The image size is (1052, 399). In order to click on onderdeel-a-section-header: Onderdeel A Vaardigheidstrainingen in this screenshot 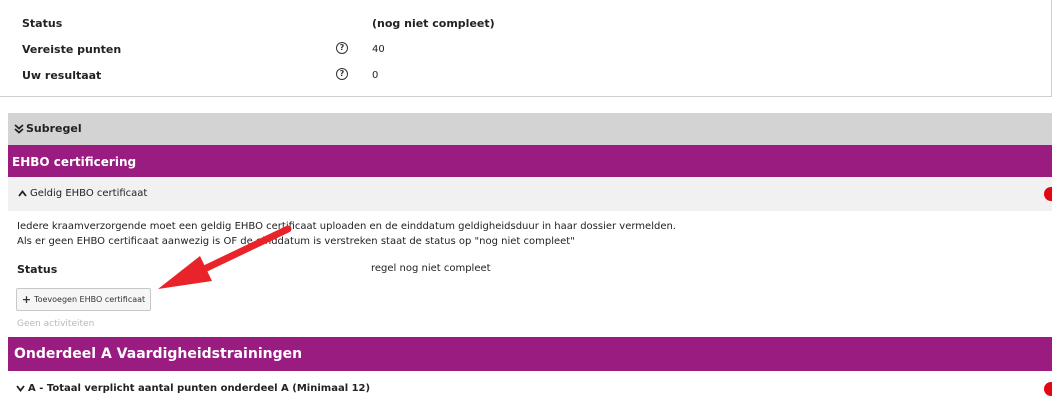, I will do `click(530, 354)`.